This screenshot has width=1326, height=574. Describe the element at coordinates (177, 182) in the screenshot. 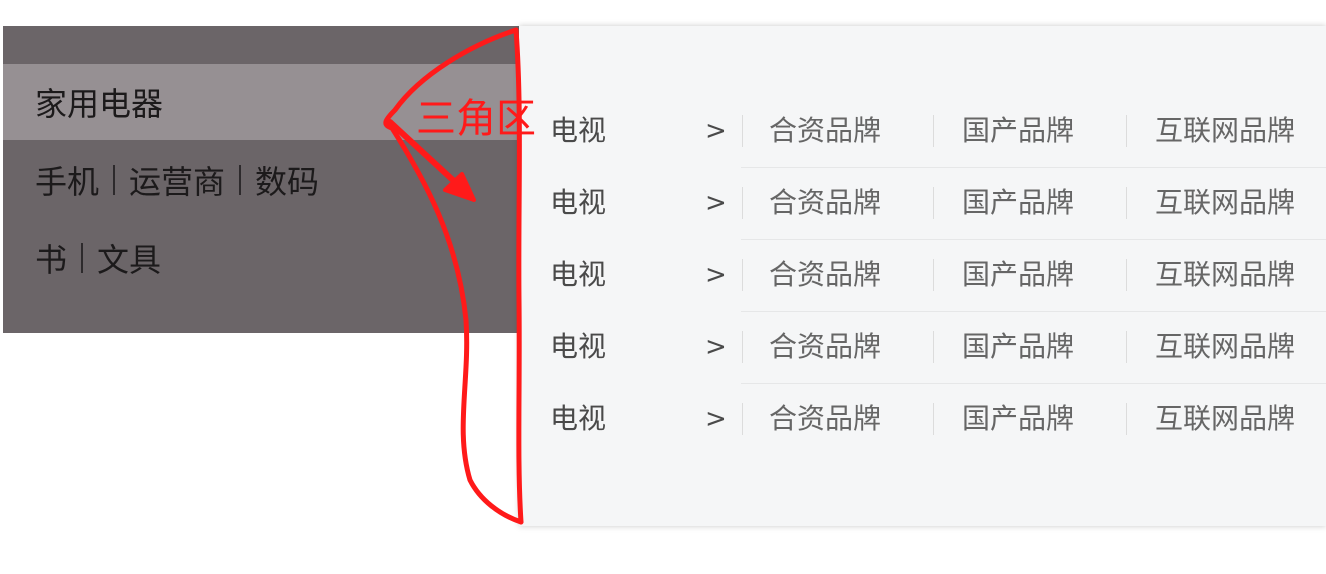

I see `category-label: 运营商` at that location.